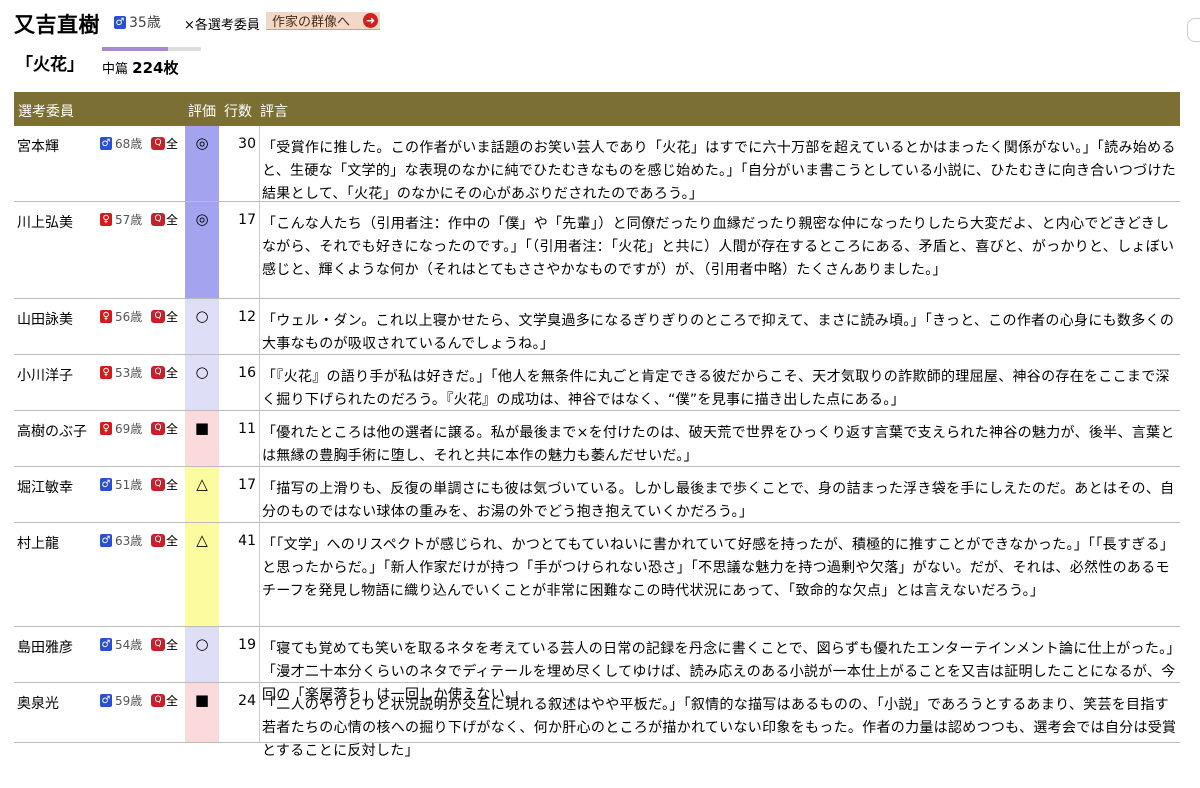 Image resolution: width=1200 pixels, height=788 pixels. I want to click on line-count: 12, so click(247, 317).